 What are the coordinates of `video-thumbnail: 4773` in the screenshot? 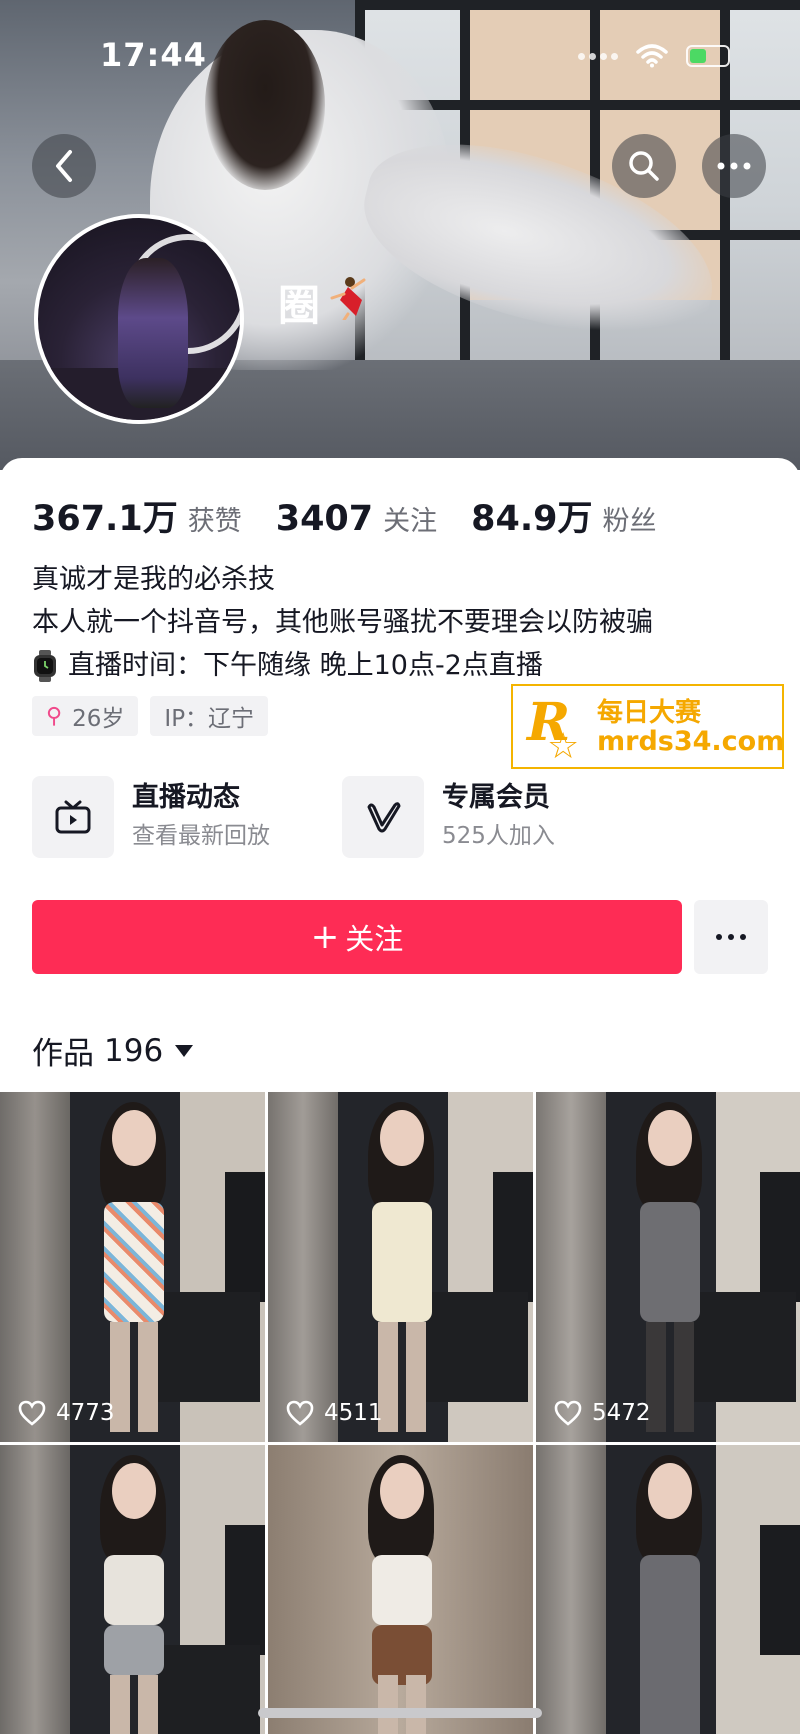 It's located at (132, 1267).